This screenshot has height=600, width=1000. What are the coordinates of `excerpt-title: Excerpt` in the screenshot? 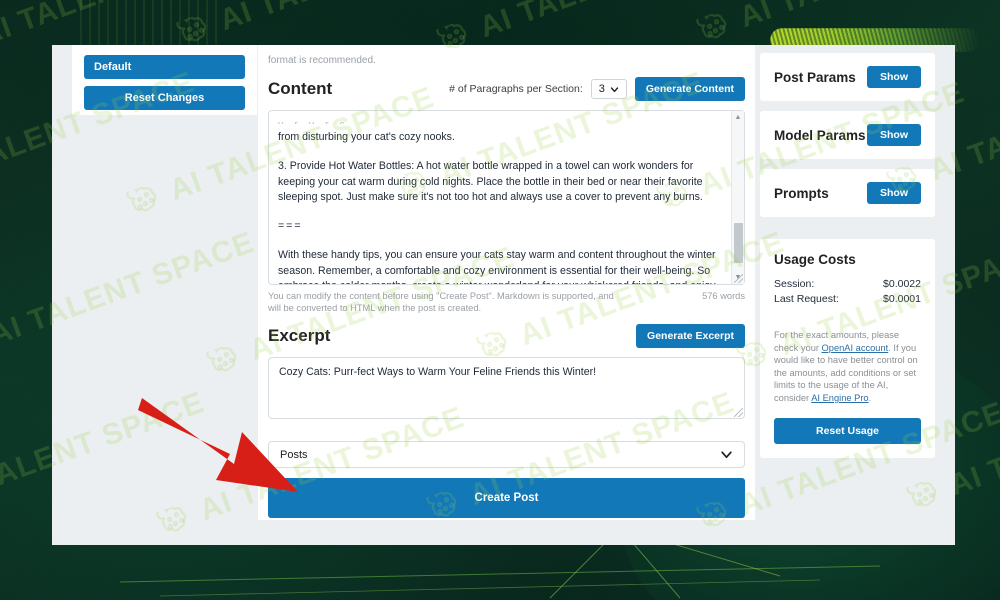 It's located at (299, 335).